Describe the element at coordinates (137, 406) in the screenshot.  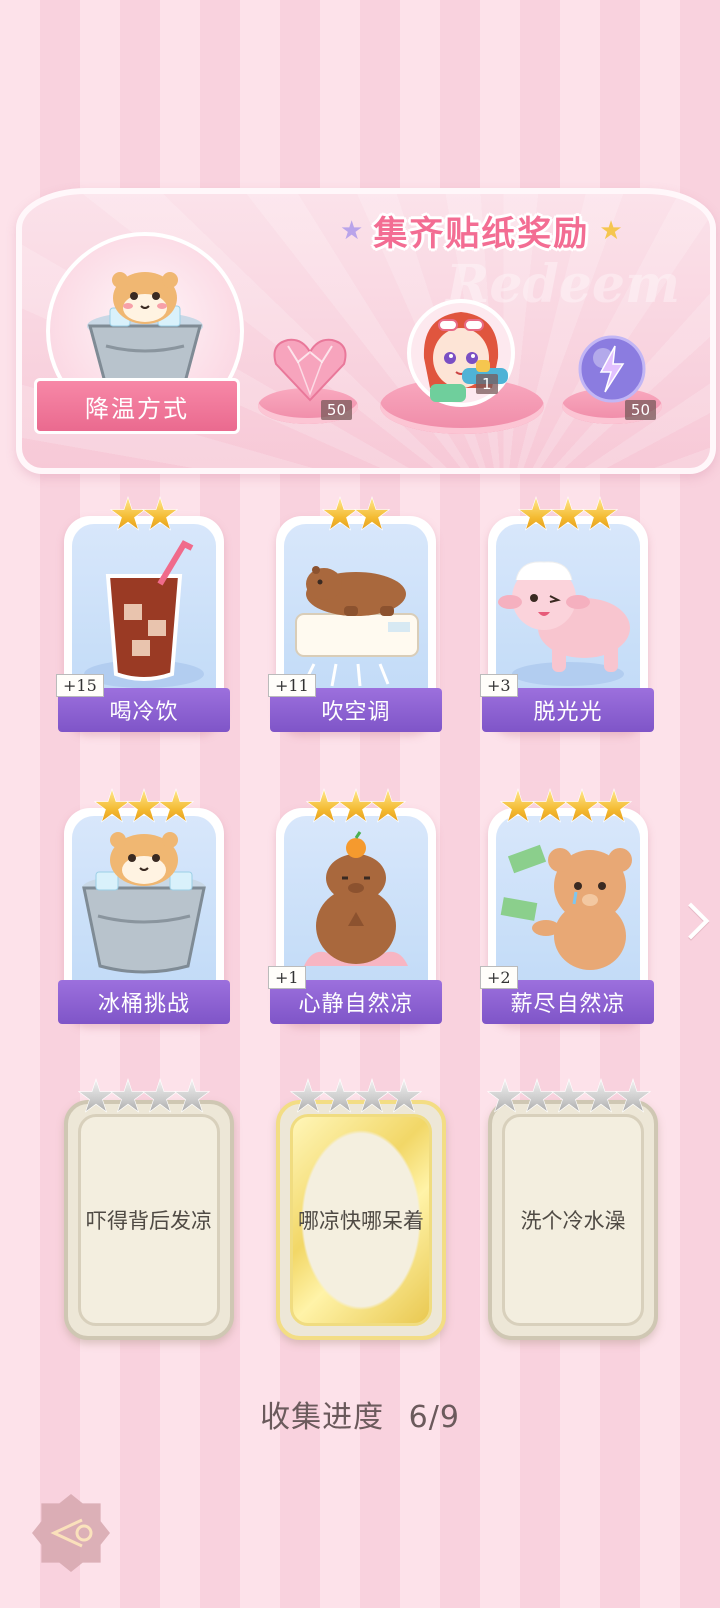
I see `cooling-method-label: 降温方式` at that location.